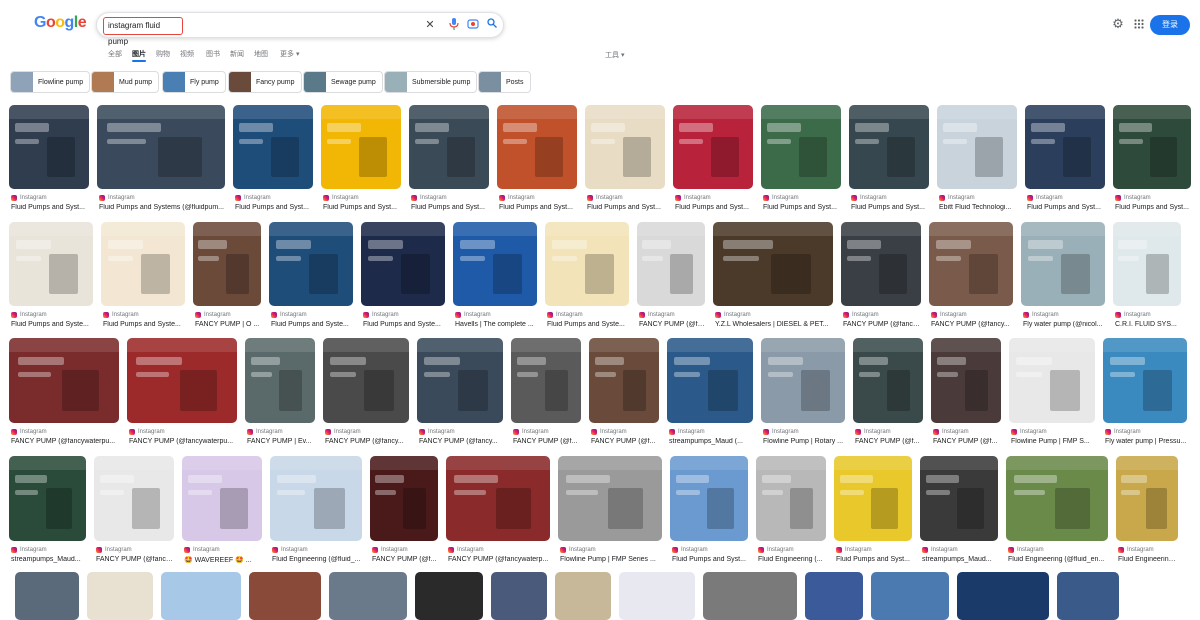 This screenshot has width=1200, height=620. Describe the element at coordinates (473, 25) in the screenshot. I see `lens-icon` at that location.